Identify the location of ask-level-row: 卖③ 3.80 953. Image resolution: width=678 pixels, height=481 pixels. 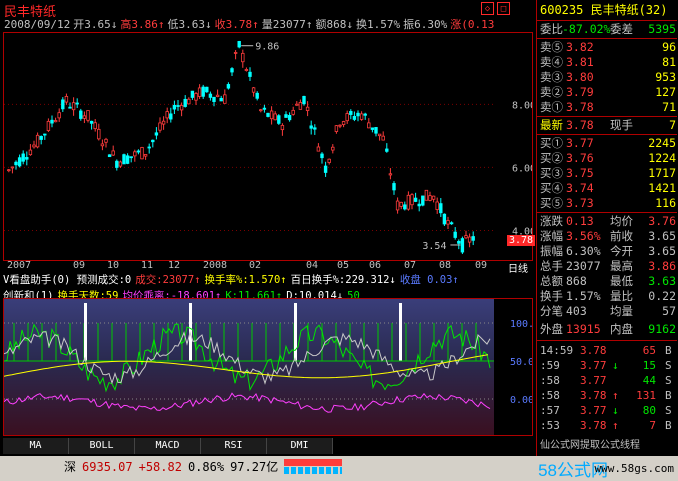
(608, 77).